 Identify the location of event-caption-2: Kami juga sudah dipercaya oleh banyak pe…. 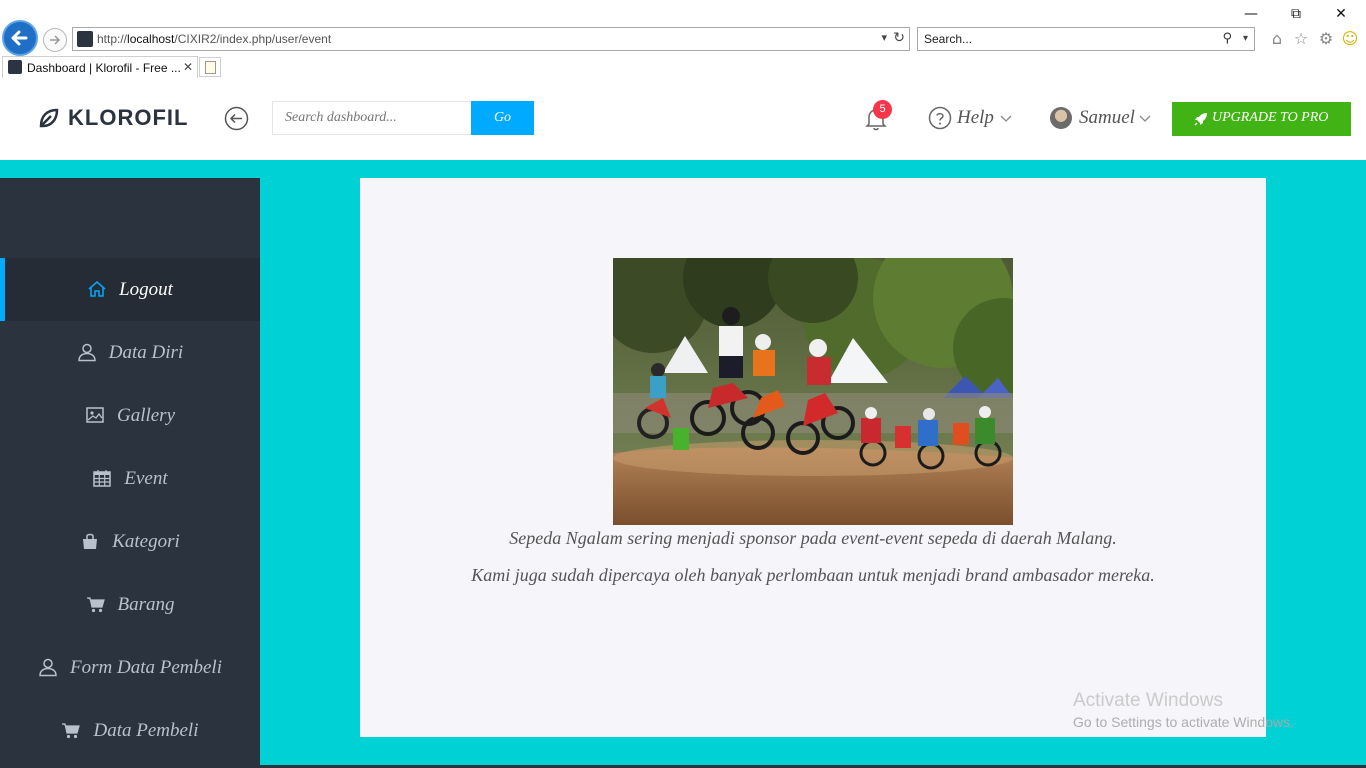
(813, 575).